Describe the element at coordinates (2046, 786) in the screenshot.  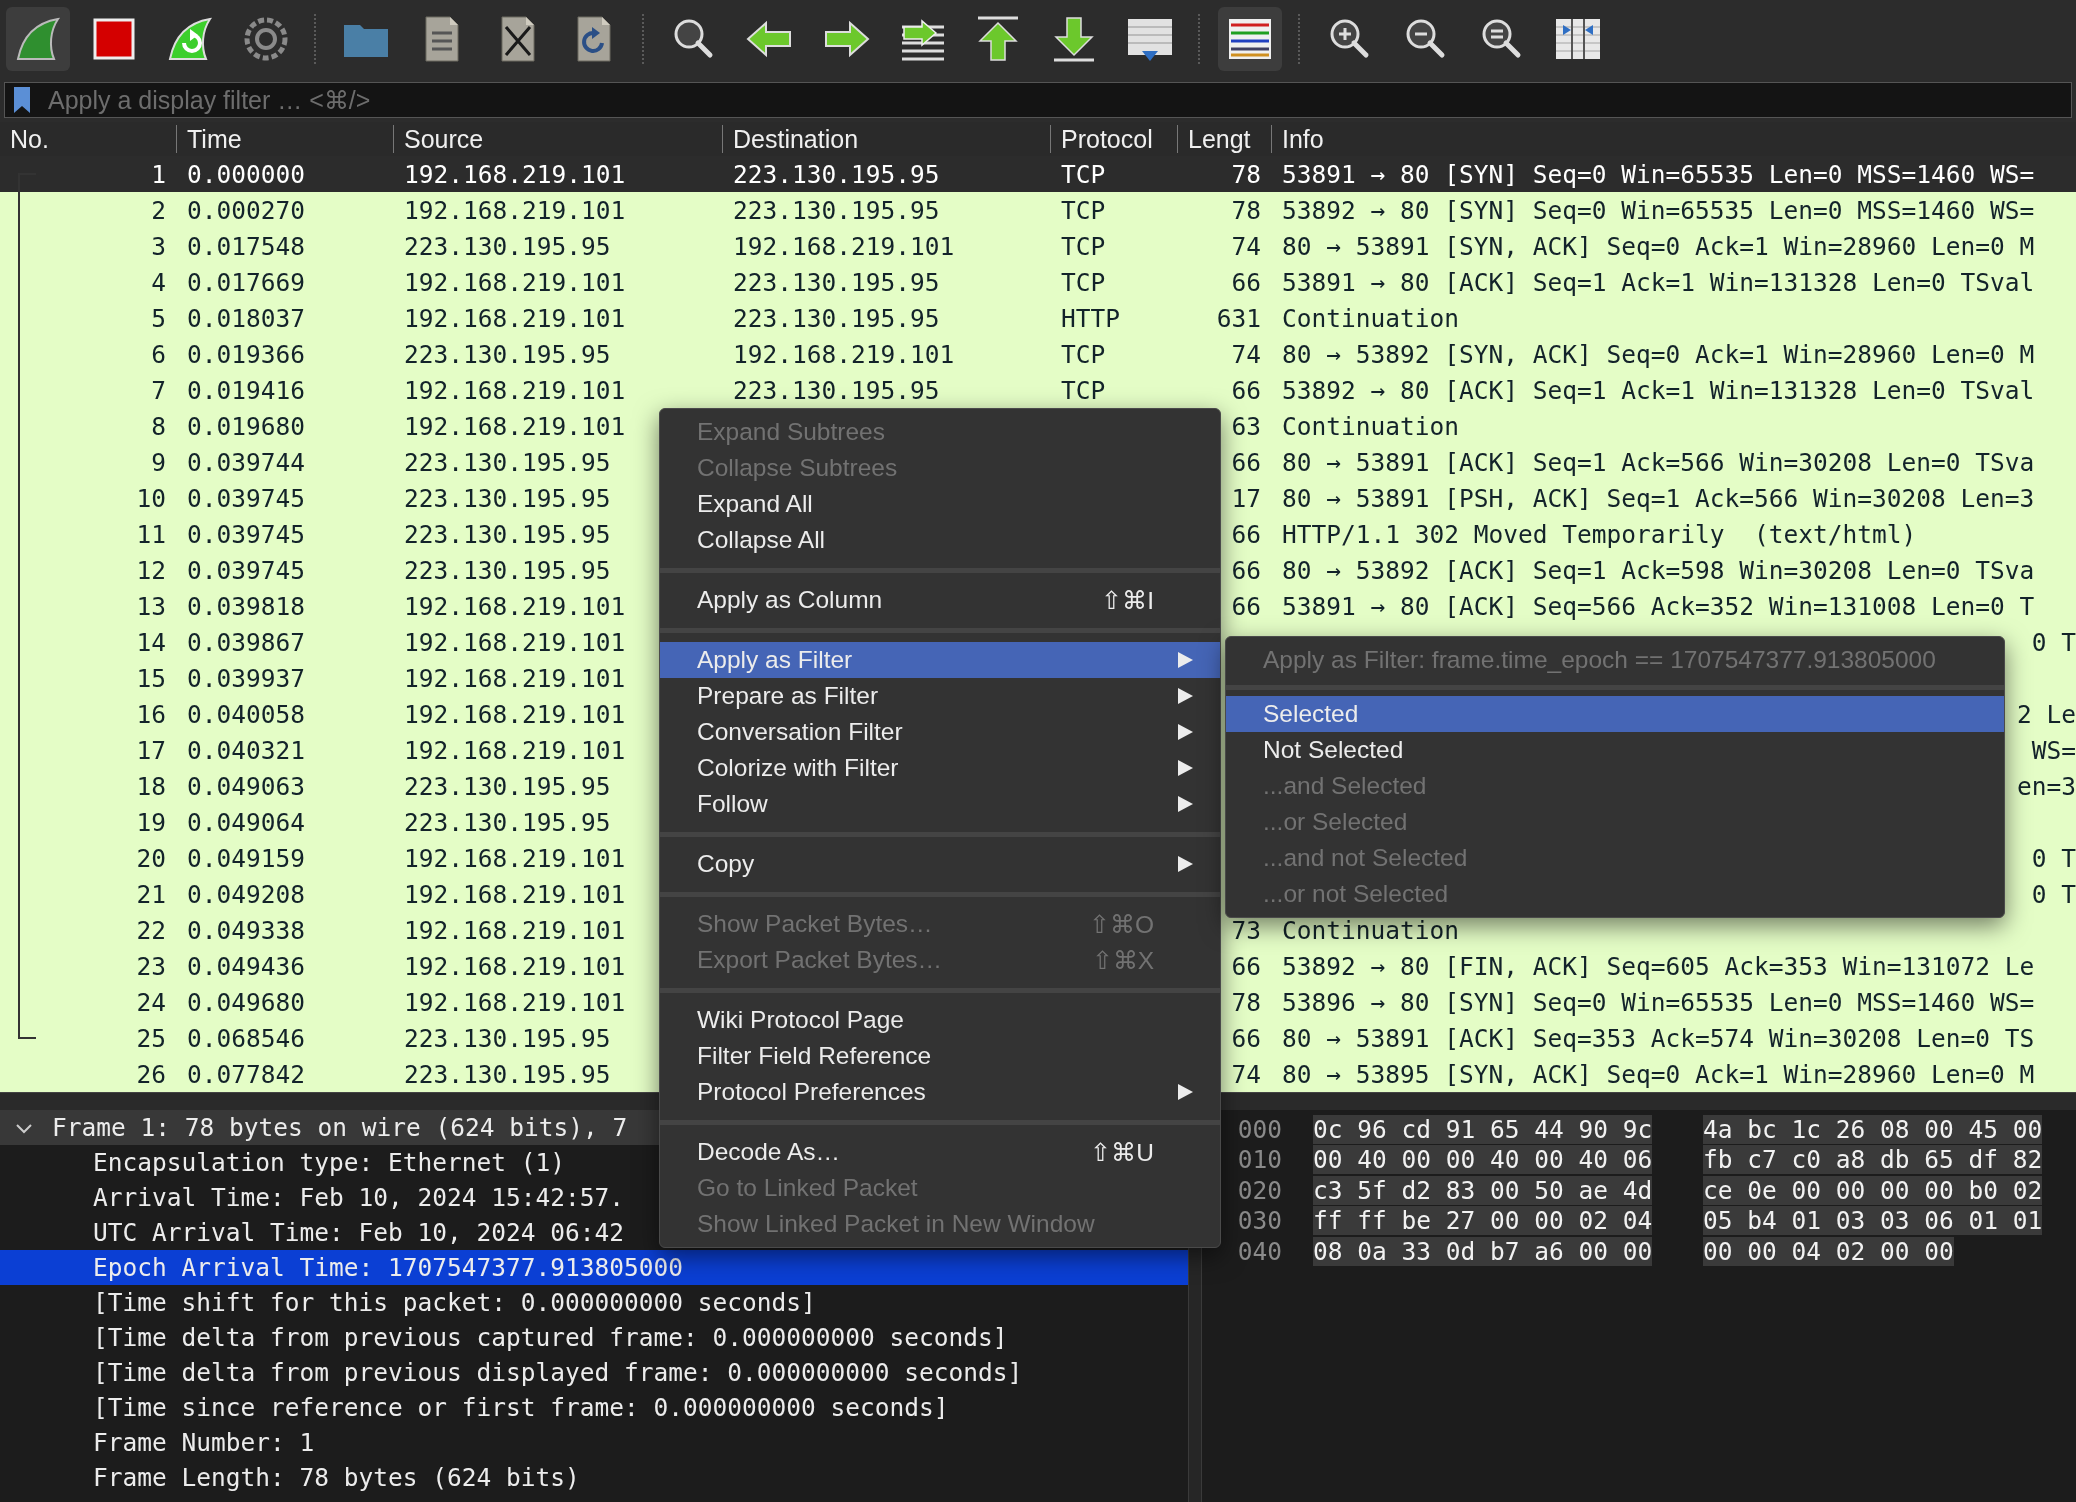
I see `table-cell: en=3` at that location.